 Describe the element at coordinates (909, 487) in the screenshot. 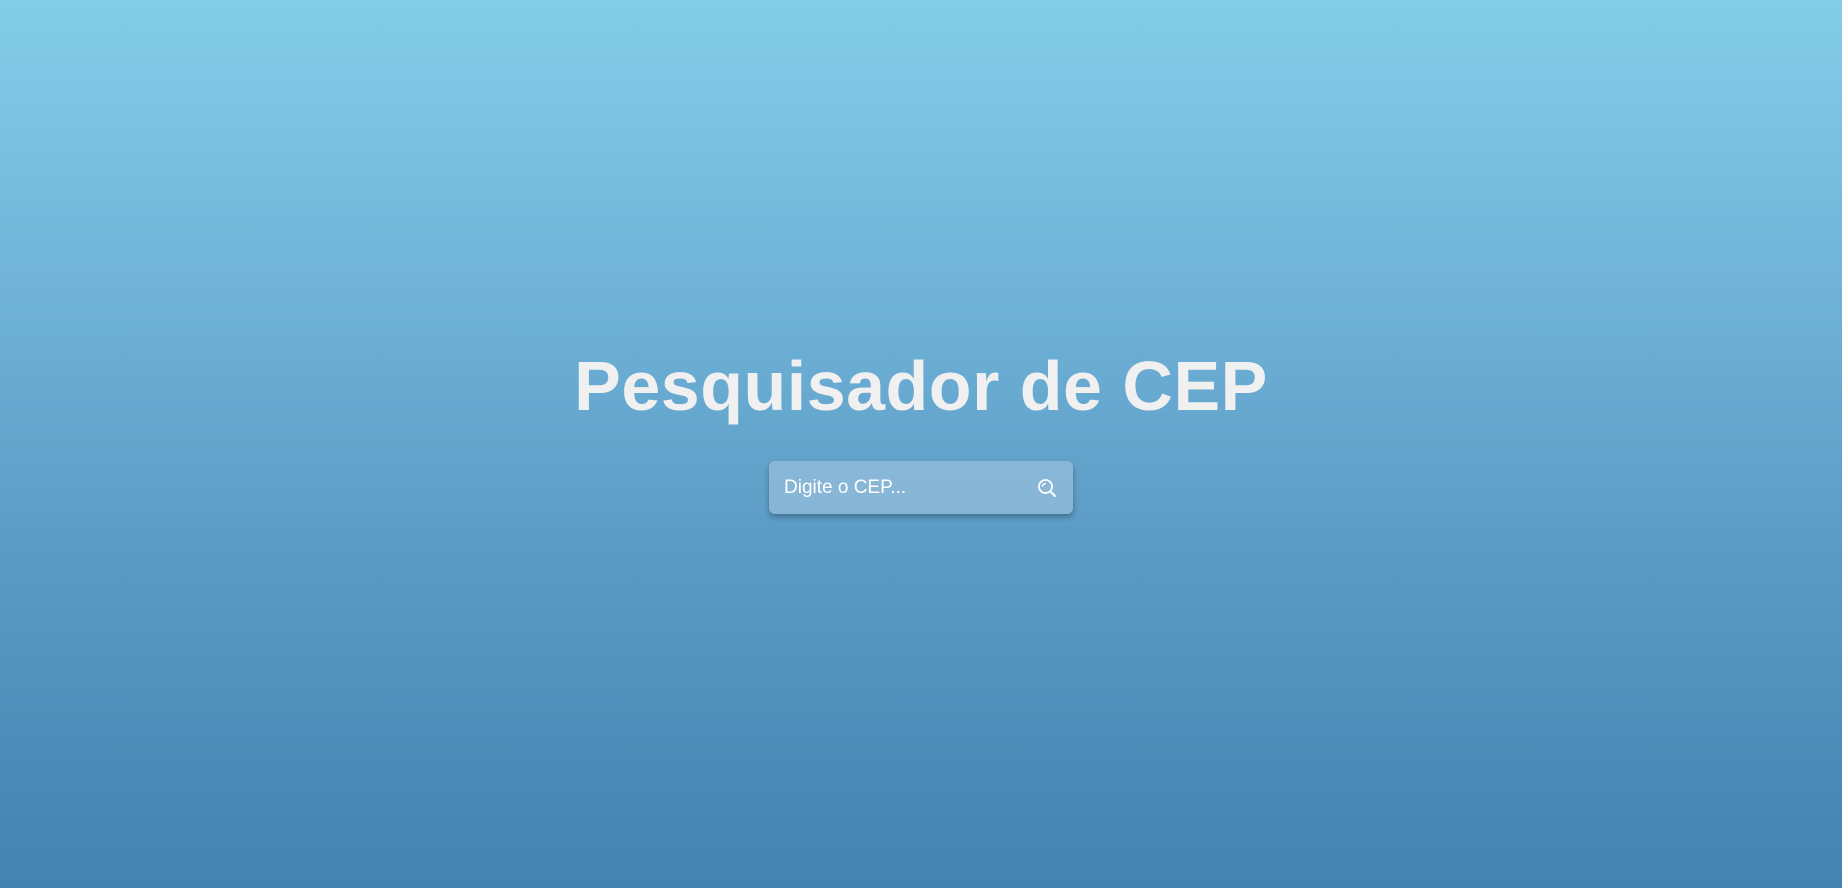

I see `cep-search-input` at that location.